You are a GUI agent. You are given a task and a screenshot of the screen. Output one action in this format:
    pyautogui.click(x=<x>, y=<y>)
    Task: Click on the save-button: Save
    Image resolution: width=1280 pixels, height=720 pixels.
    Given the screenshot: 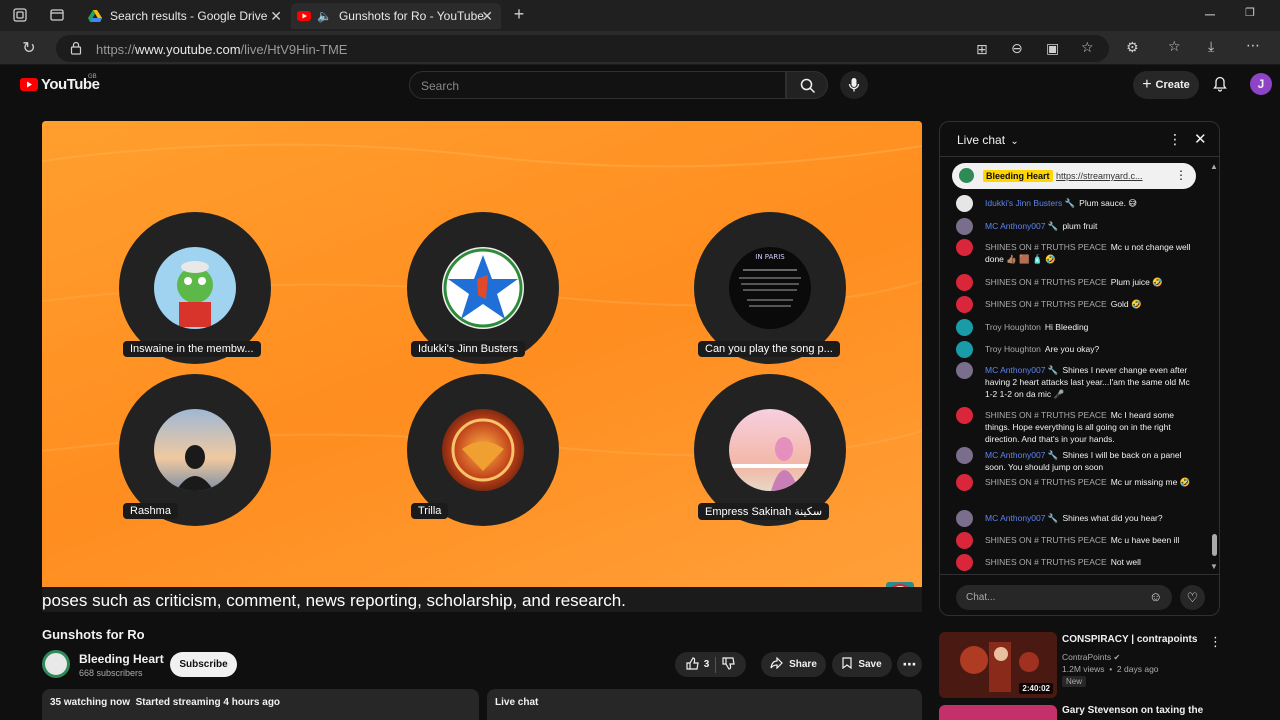 What is the action you would take?
    pyautogui.click(x=862, y=664)
    